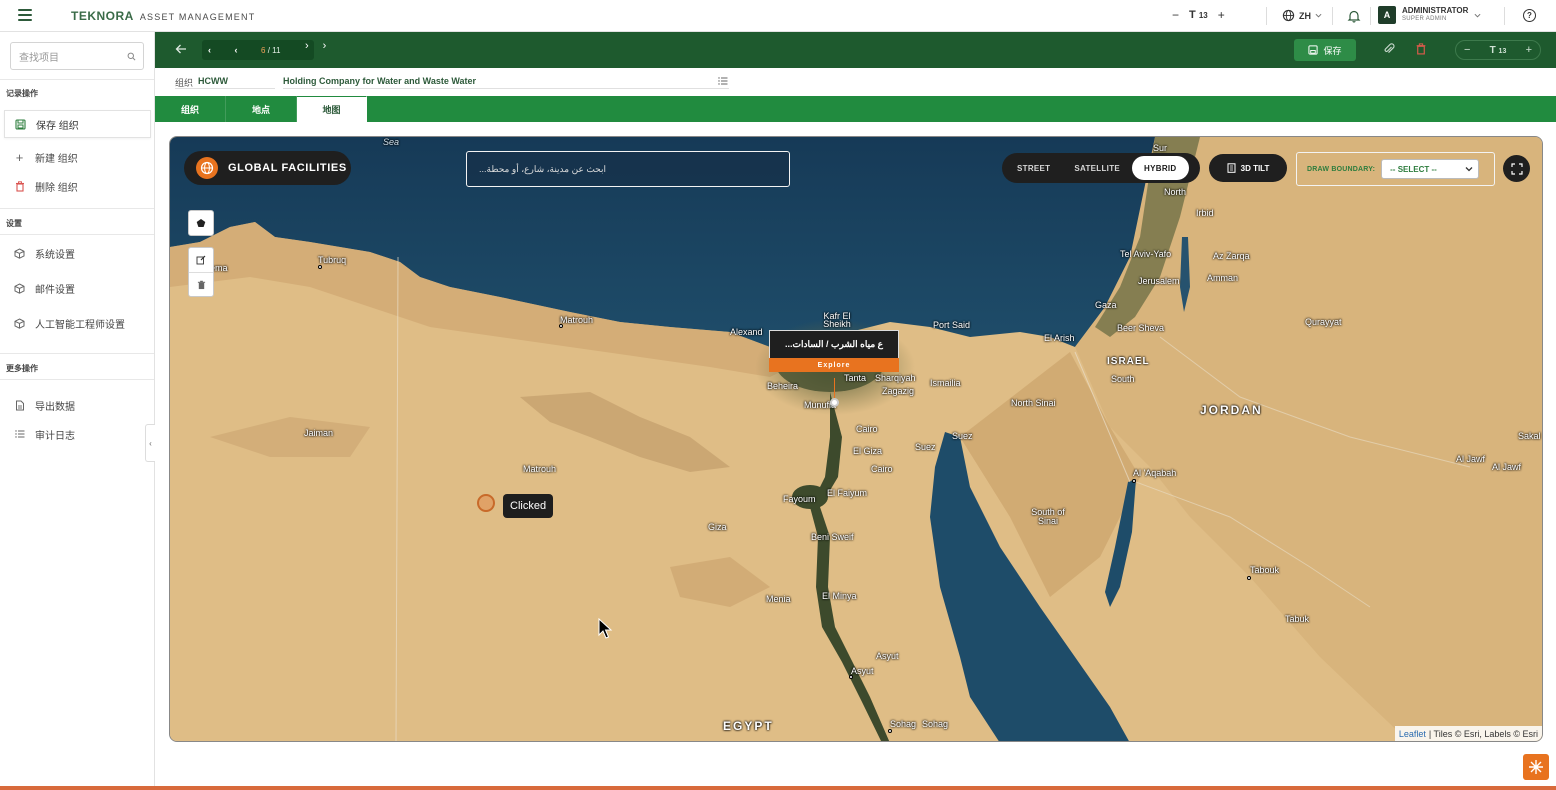 Image resolution: width=1556 pixels, height=790 pixels. Describe the element at coordinates (1412, 734) in the screenshot. I see `leaflet-link: Leaflet` at that location.